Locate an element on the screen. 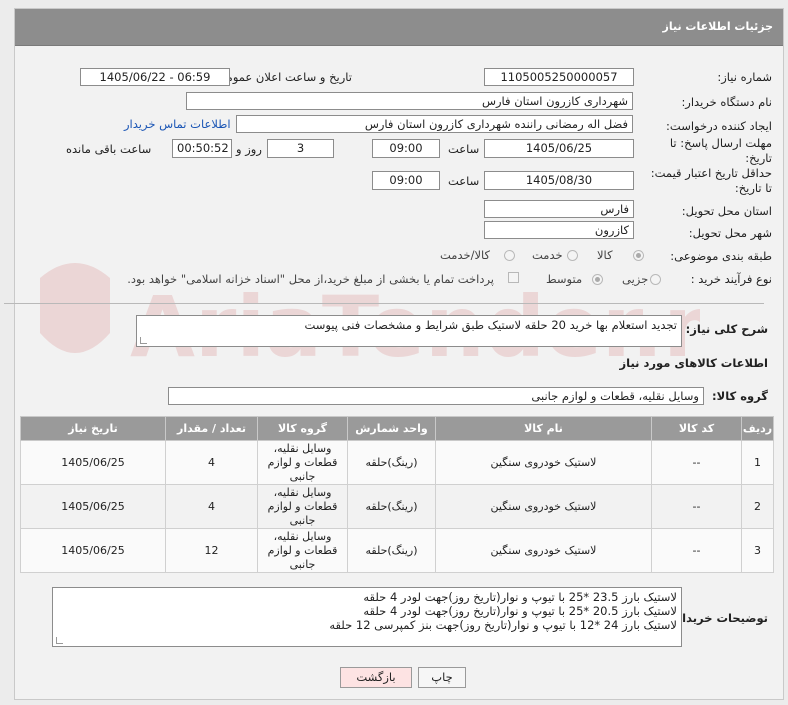 This screenshot has width=788, height=705. goods-group-label: گروه کالا: is located at coordinates (740, 396).